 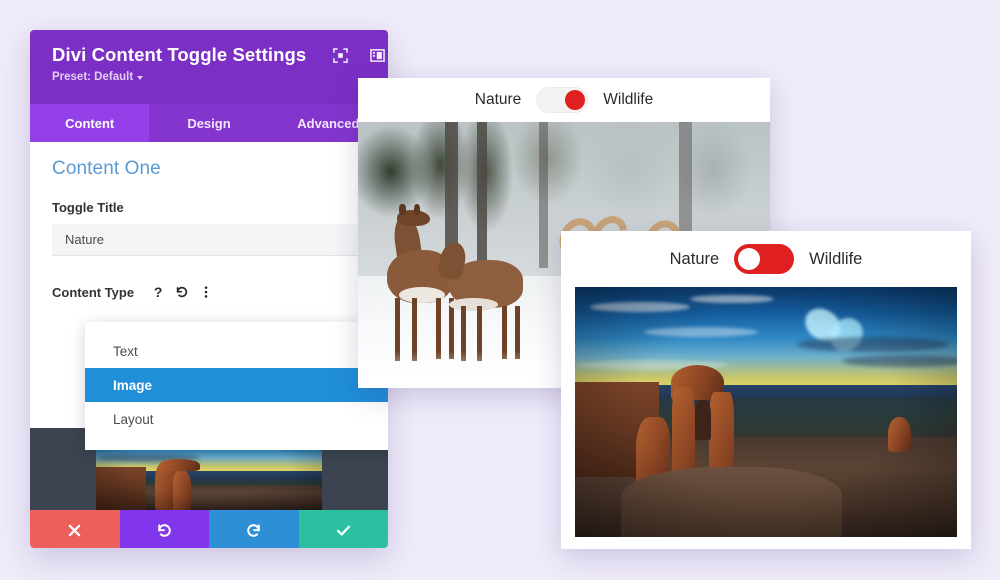 I want to click on cancel-button, so click(x=75, y=529).